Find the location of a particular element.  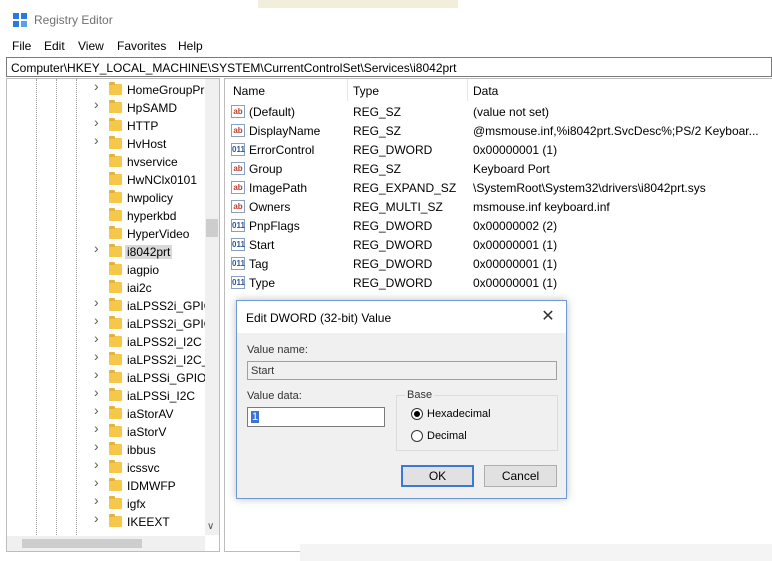

column-header-type: Type is located at coordinates (366, 91).